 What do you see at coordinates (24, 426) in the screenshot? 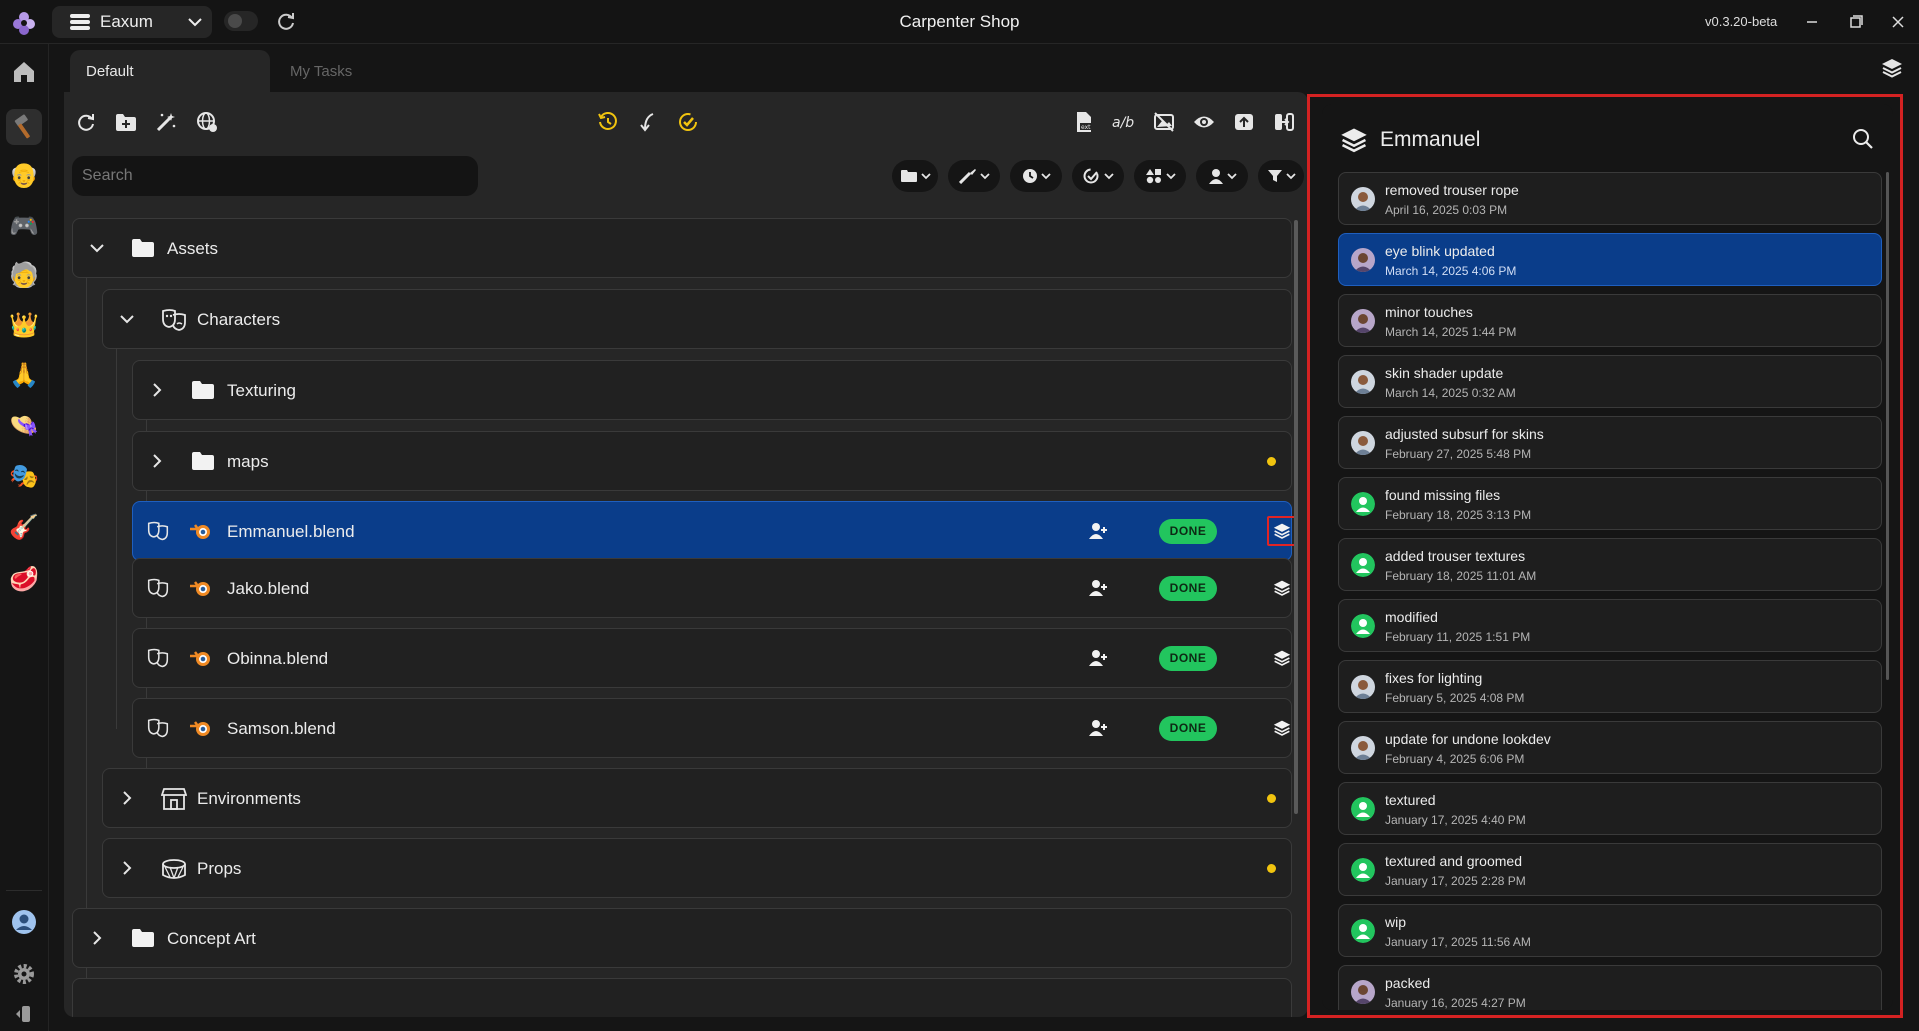
I see `hat-icon: 👒` at bounding box center [24, 426].